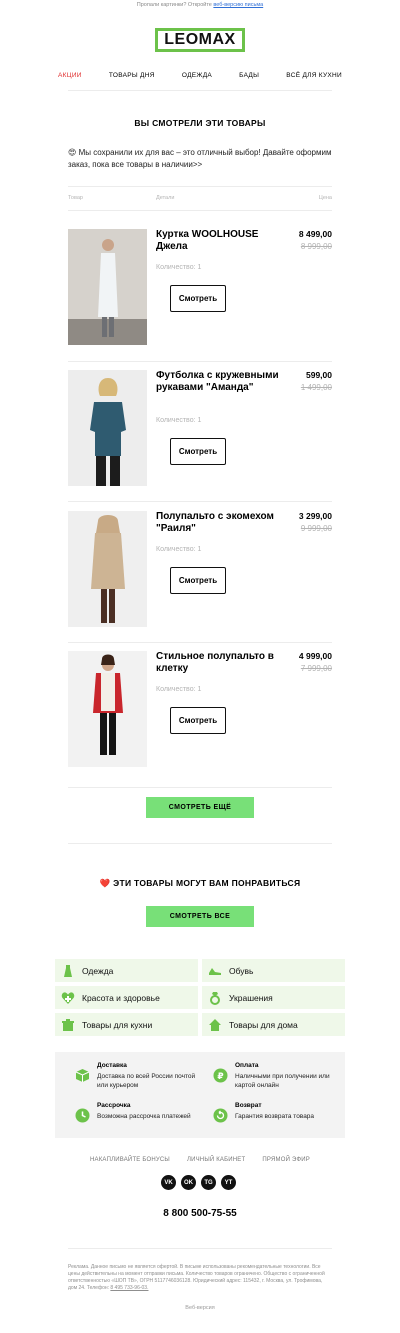  Describe the element at coordinates (220, 241) in the screenshot. I see `product-name: Куртка WOOLHOUSE Джела` at that location.